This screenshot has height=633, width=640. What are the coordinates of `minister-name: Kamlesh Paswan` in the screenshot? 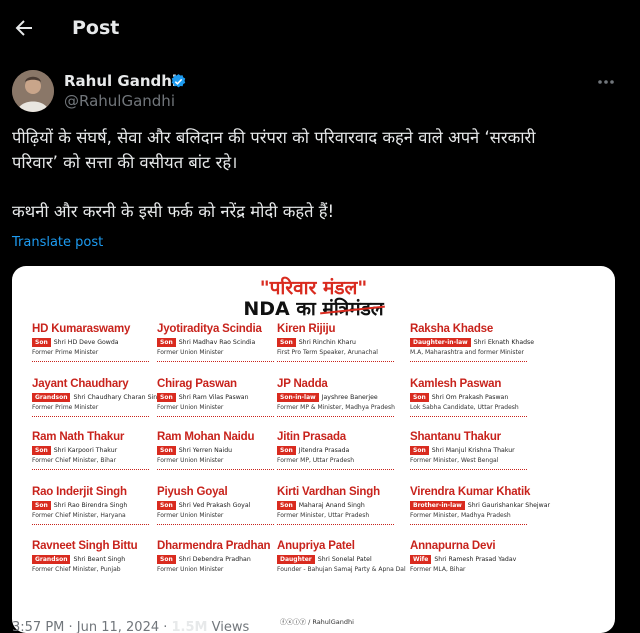 It's located at (456, 384).